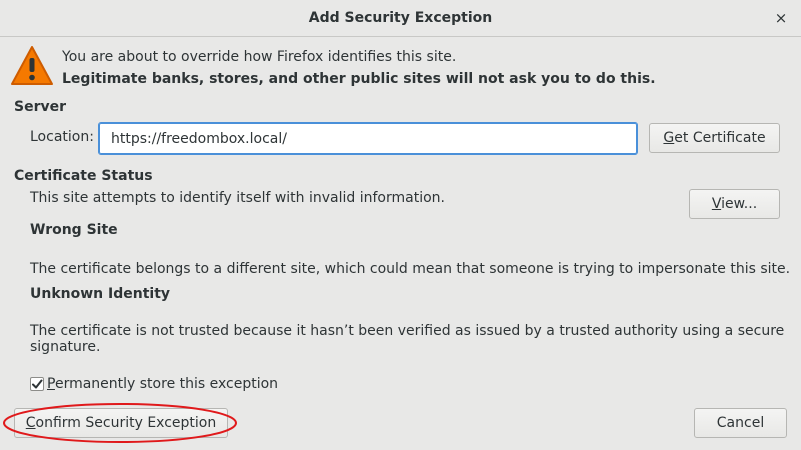  I want to click on unknown-identity-title: Unknown Identity, so click(100, 294).